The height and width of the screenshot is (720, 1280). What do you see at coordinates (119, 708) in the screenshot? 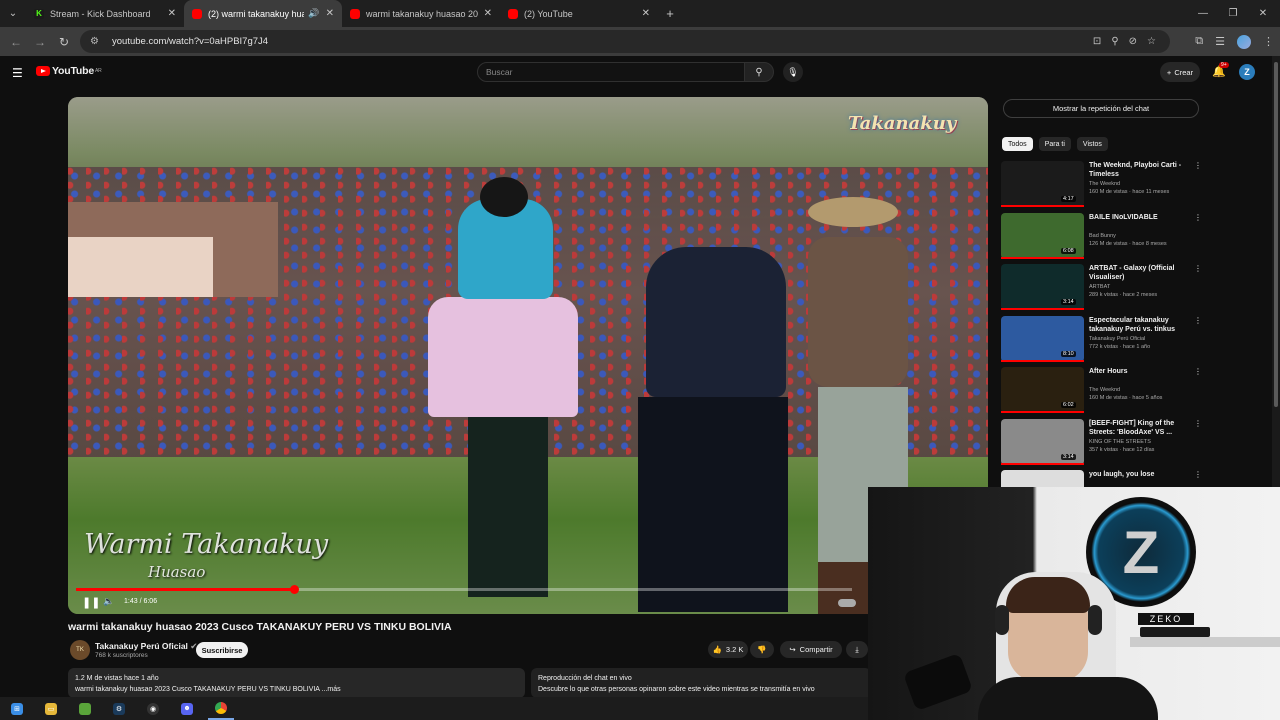
I see `steam-icon: ⚙` at bounding box center [119, 708].